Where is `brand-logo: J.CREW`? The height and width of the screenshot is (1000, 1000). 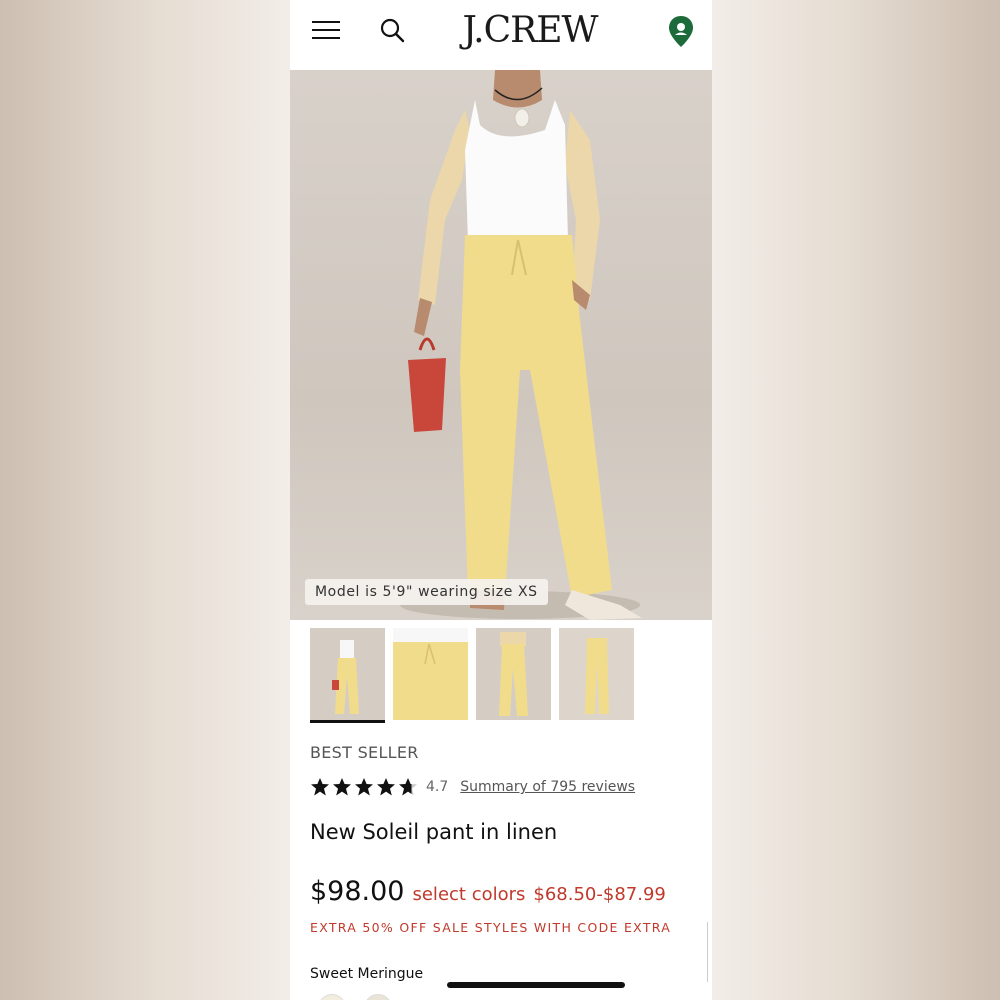 brand-logo: J.CREW is located at coordinates (530, 30).